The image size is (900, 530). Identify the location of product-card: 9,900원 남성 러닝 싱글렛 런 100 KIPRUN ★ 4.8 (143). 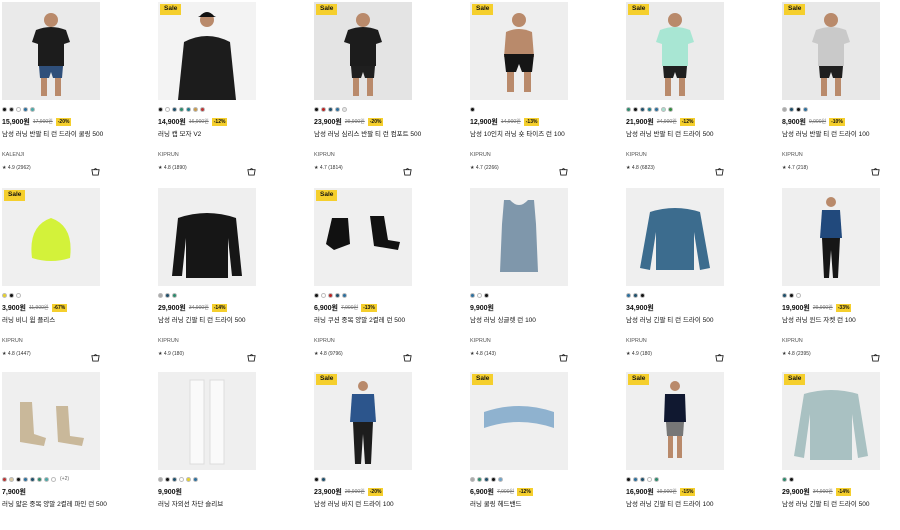
(542, 275).